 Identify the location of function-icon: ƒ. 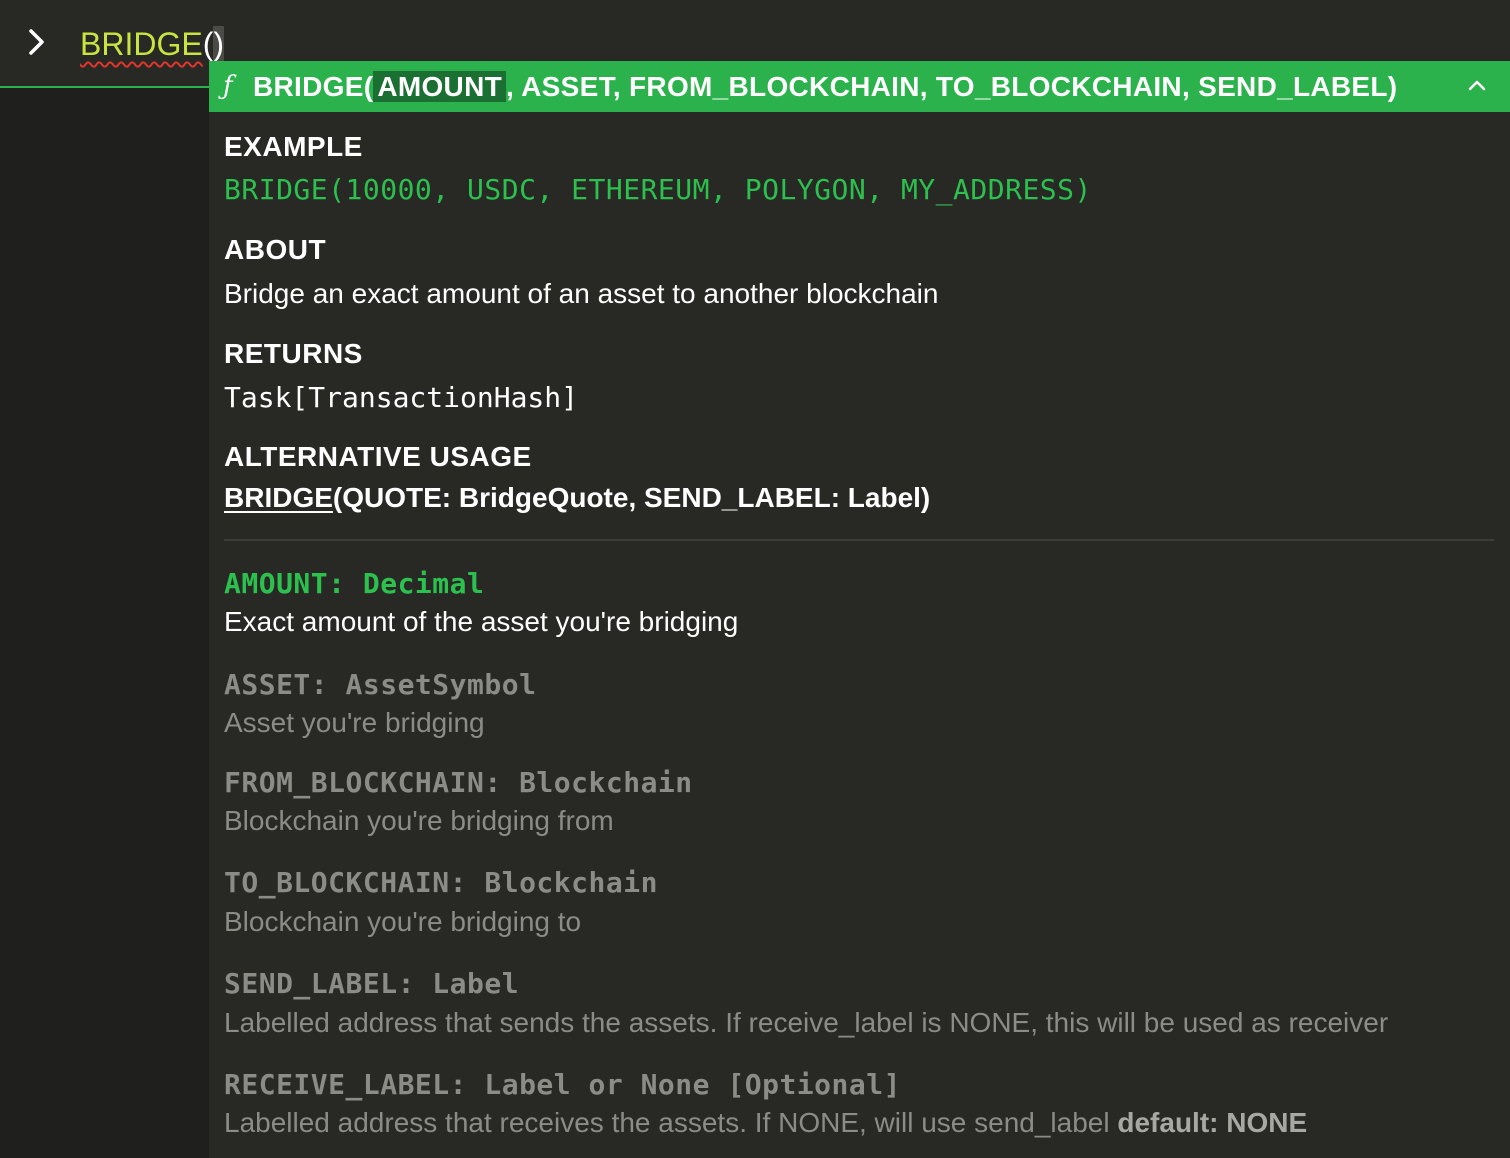
(228, 86).